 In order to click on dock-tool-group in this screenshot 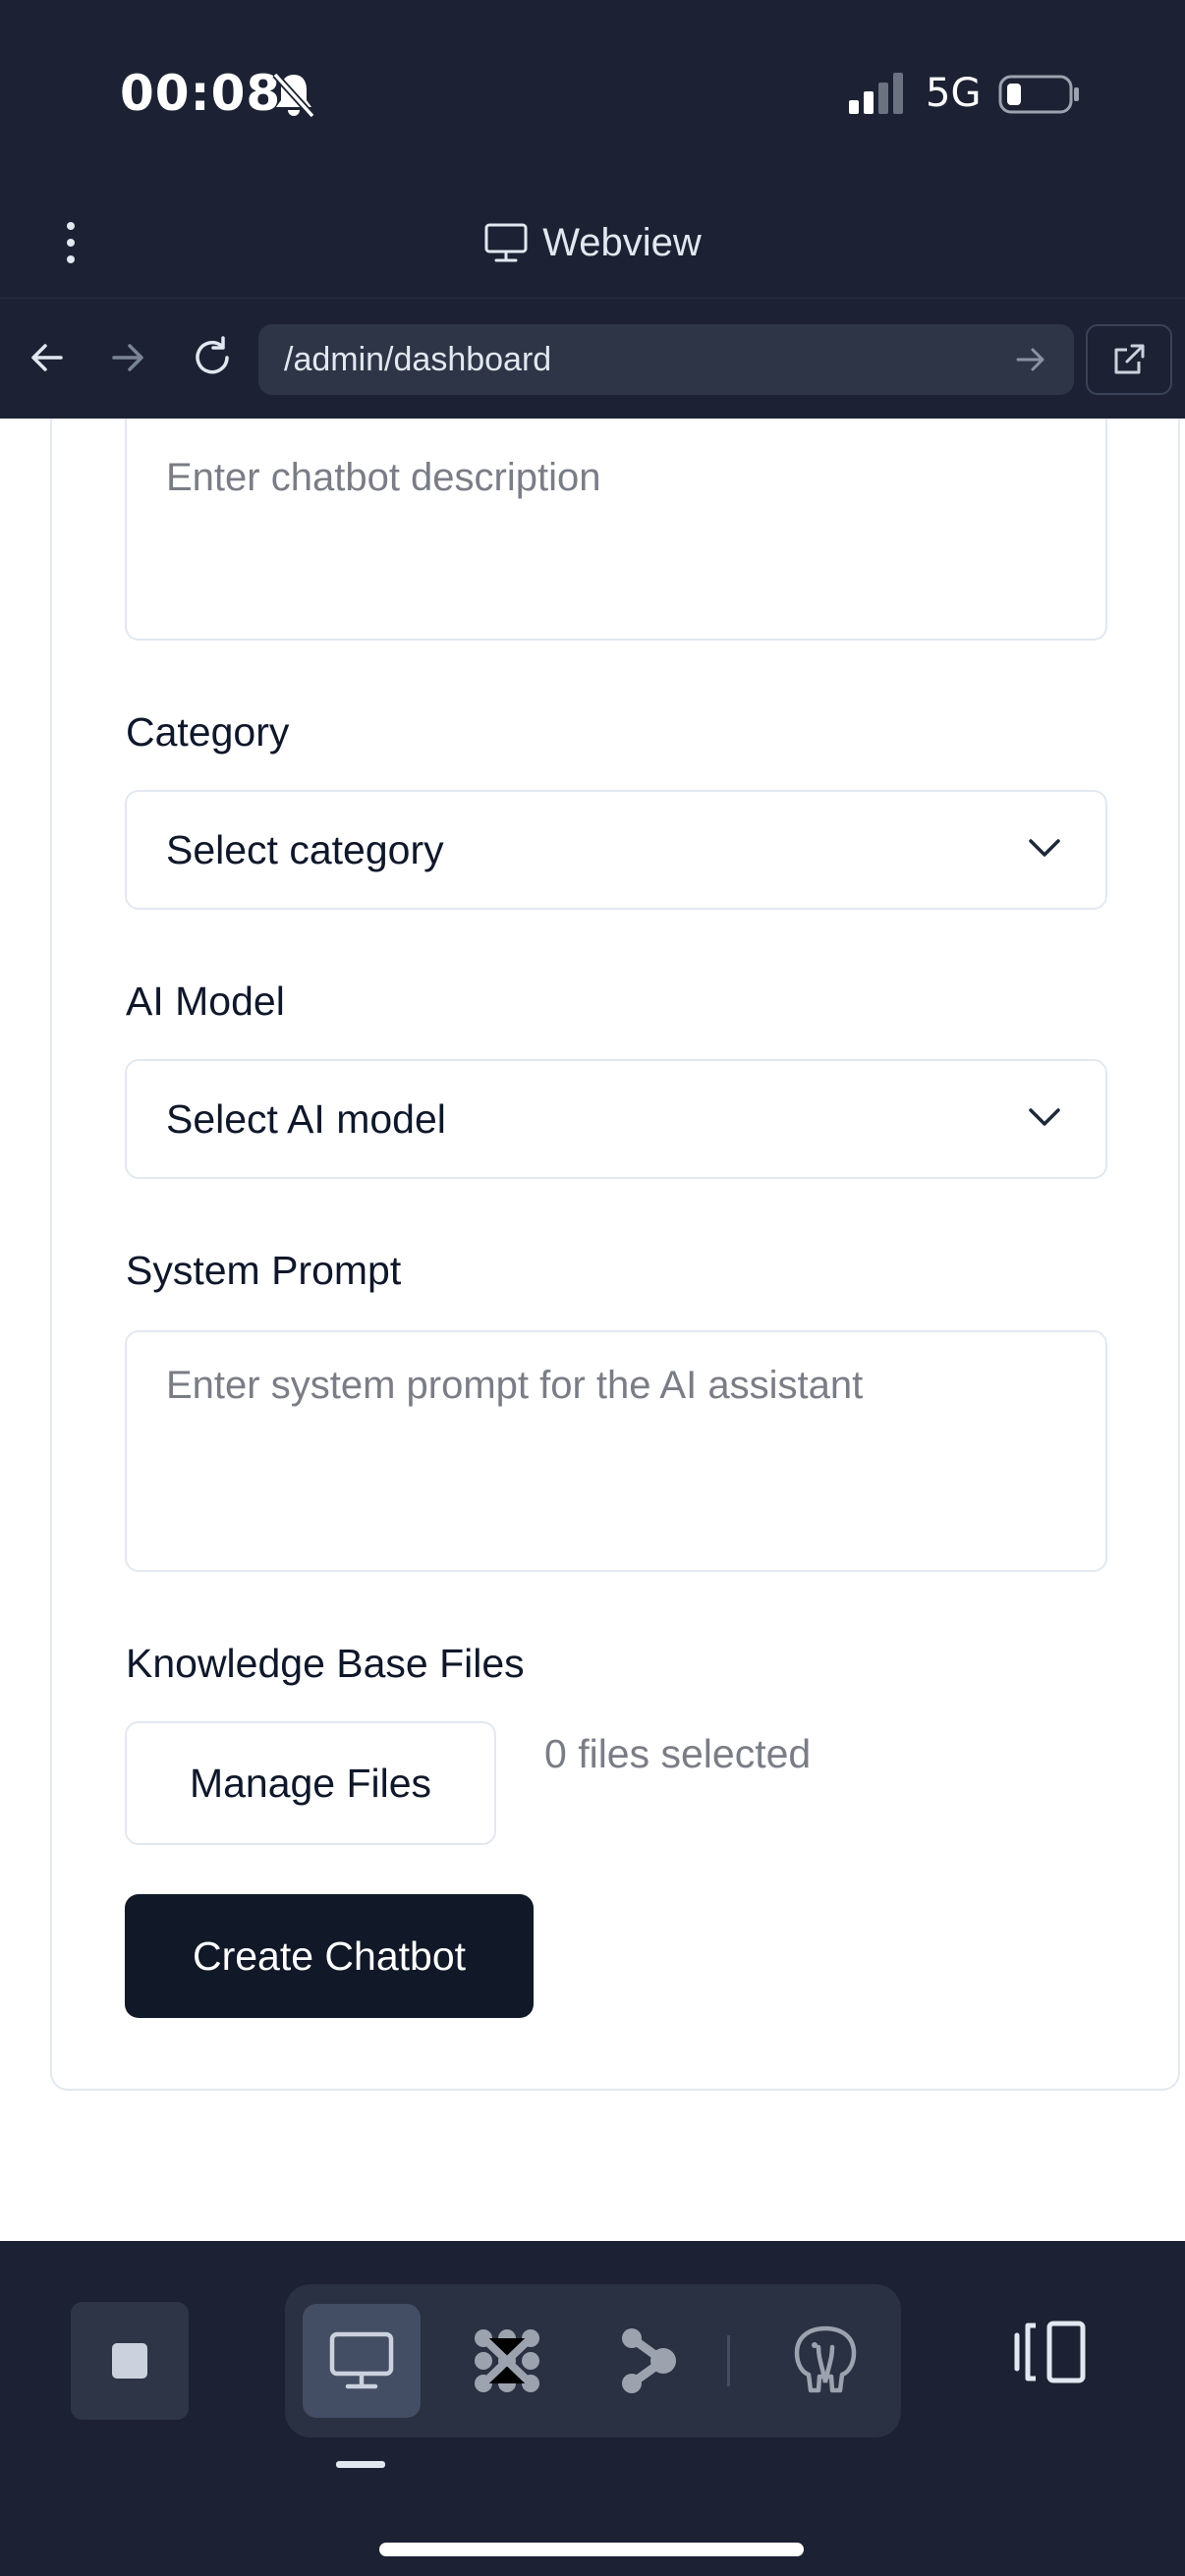, I will do `click(593, 2360)`.